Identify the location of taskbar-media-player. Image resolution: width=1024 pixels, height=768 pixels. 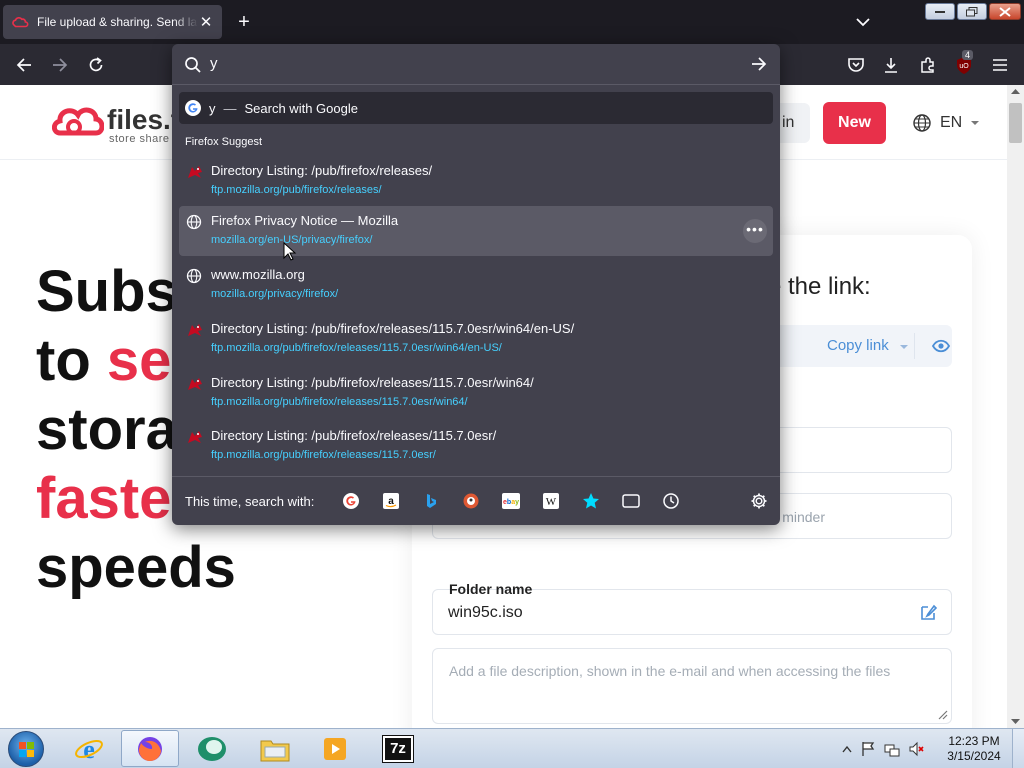
(336, 748).